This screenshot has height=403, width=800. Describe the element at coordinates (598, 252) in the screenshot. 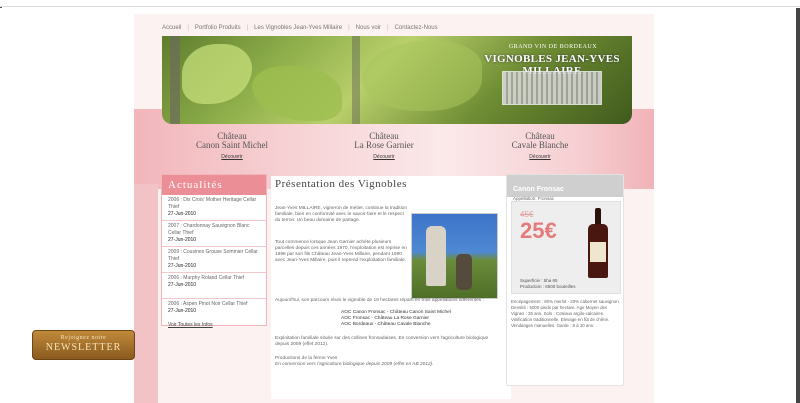

I see `bottle-label` at that location.